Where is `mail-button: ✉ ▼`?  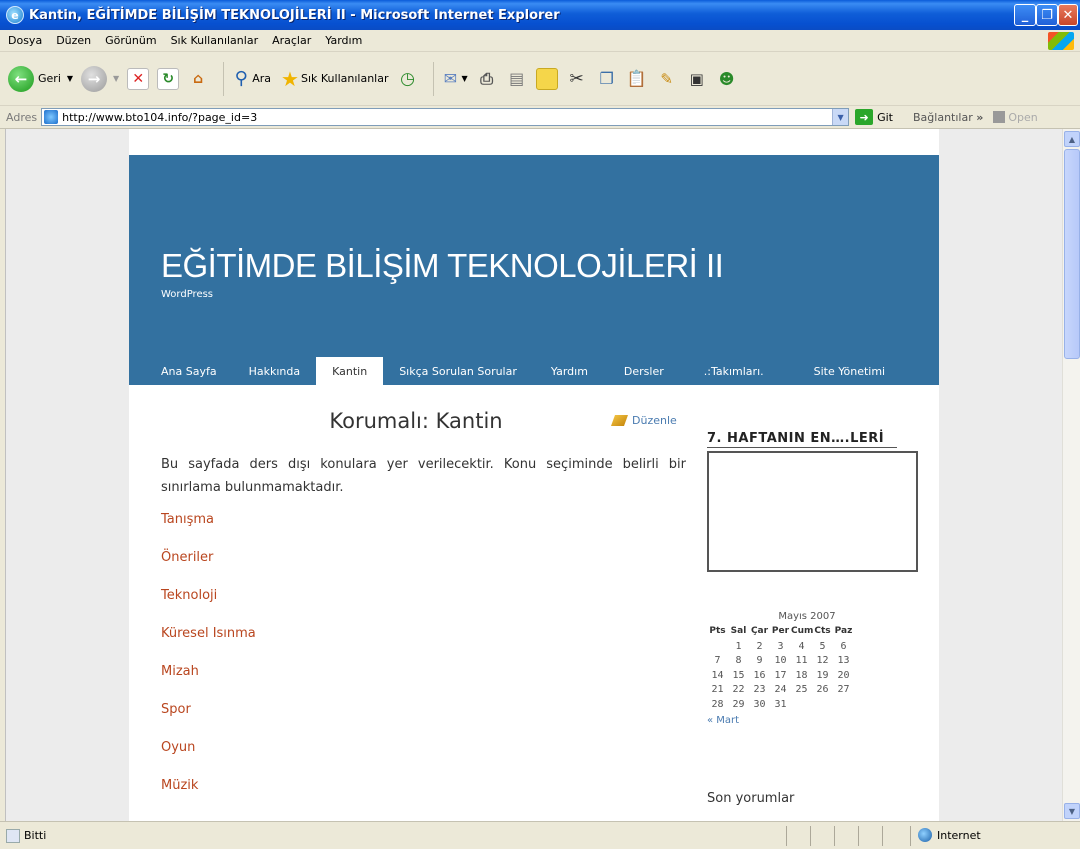
mail-button: ✉ ▼ is located at coordinates (454, 79).